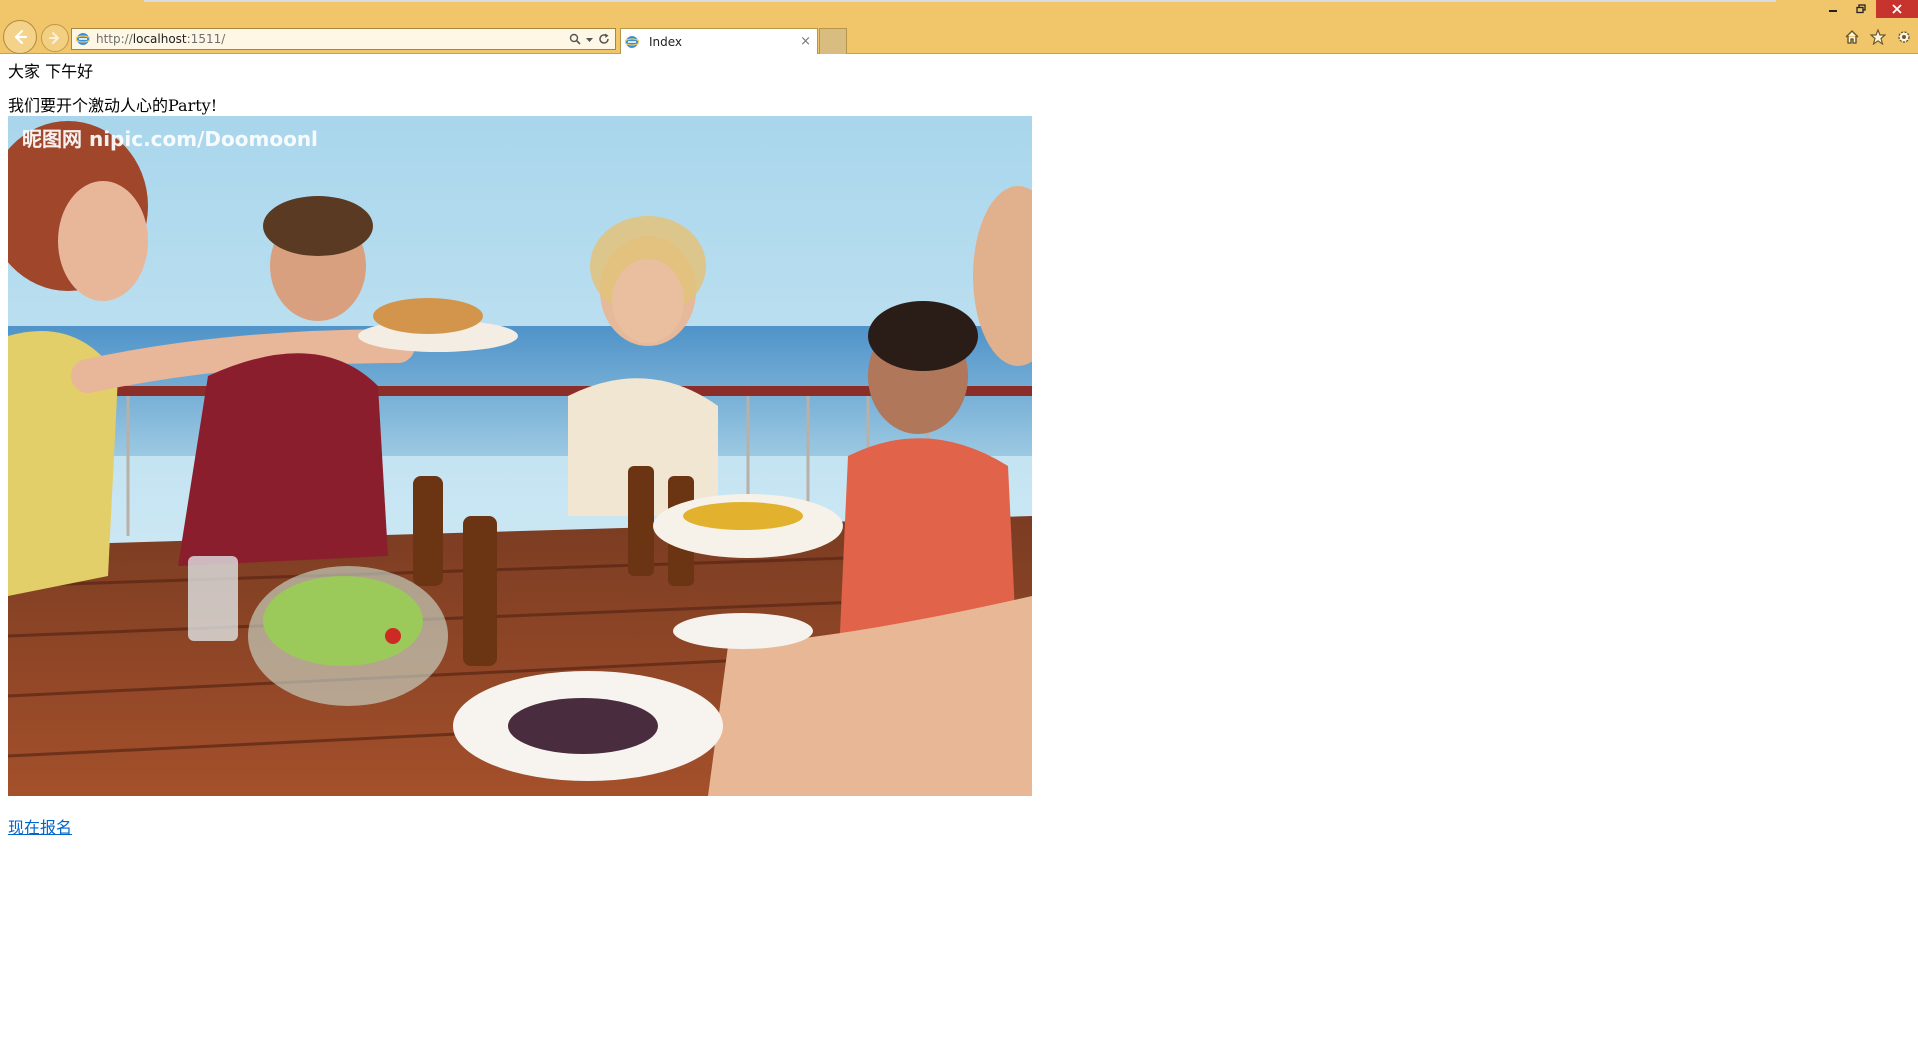  What do you see at coordinates (1878, 37) in the screenshot?
I see `star-icon` at bounding box center [1878, 37].